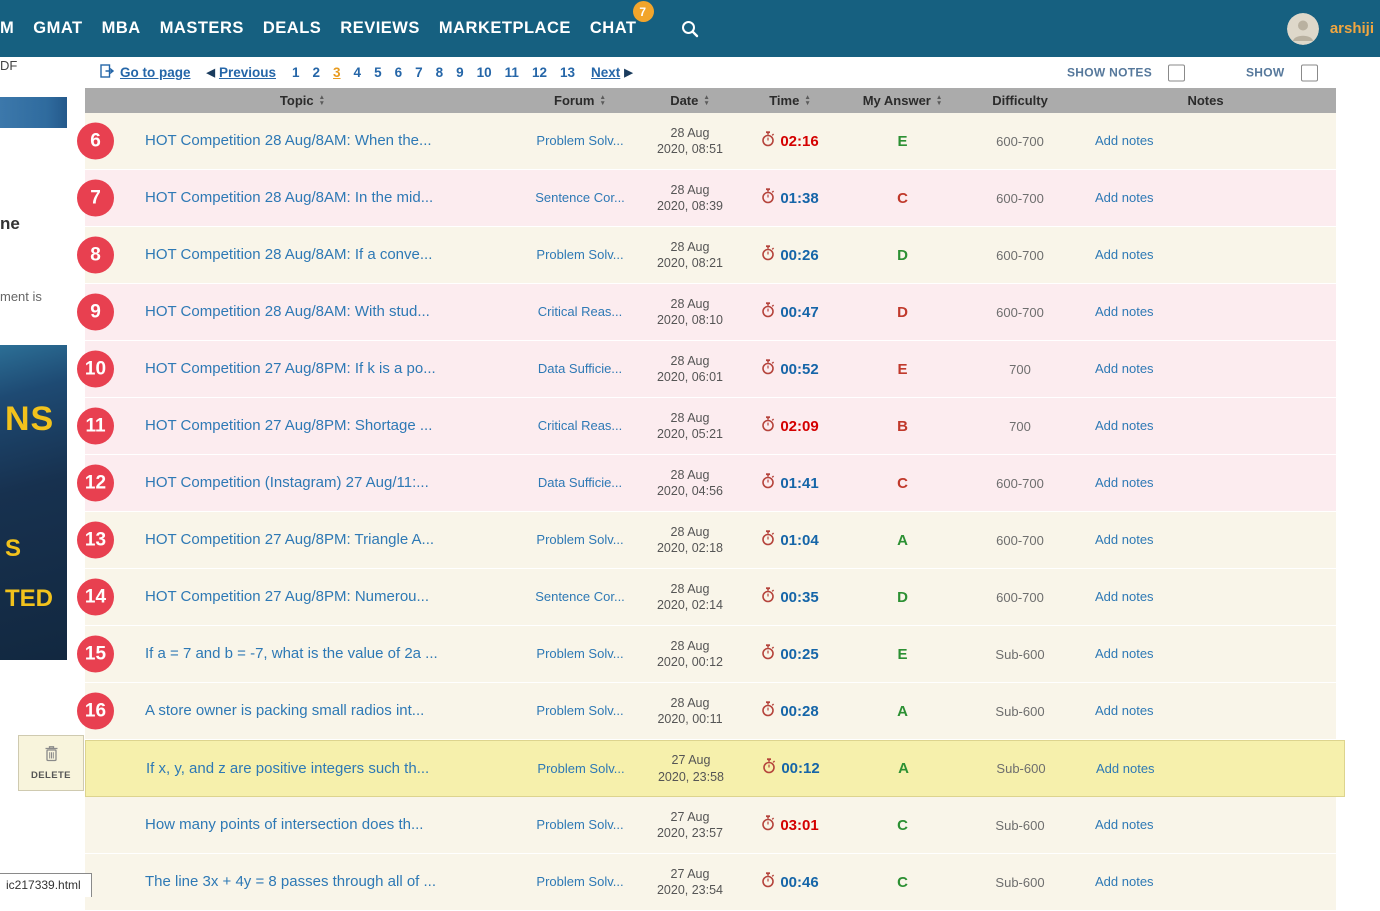 The image size is (1380, 911). I want to click on header-forum: Forum, so click(580, 100).